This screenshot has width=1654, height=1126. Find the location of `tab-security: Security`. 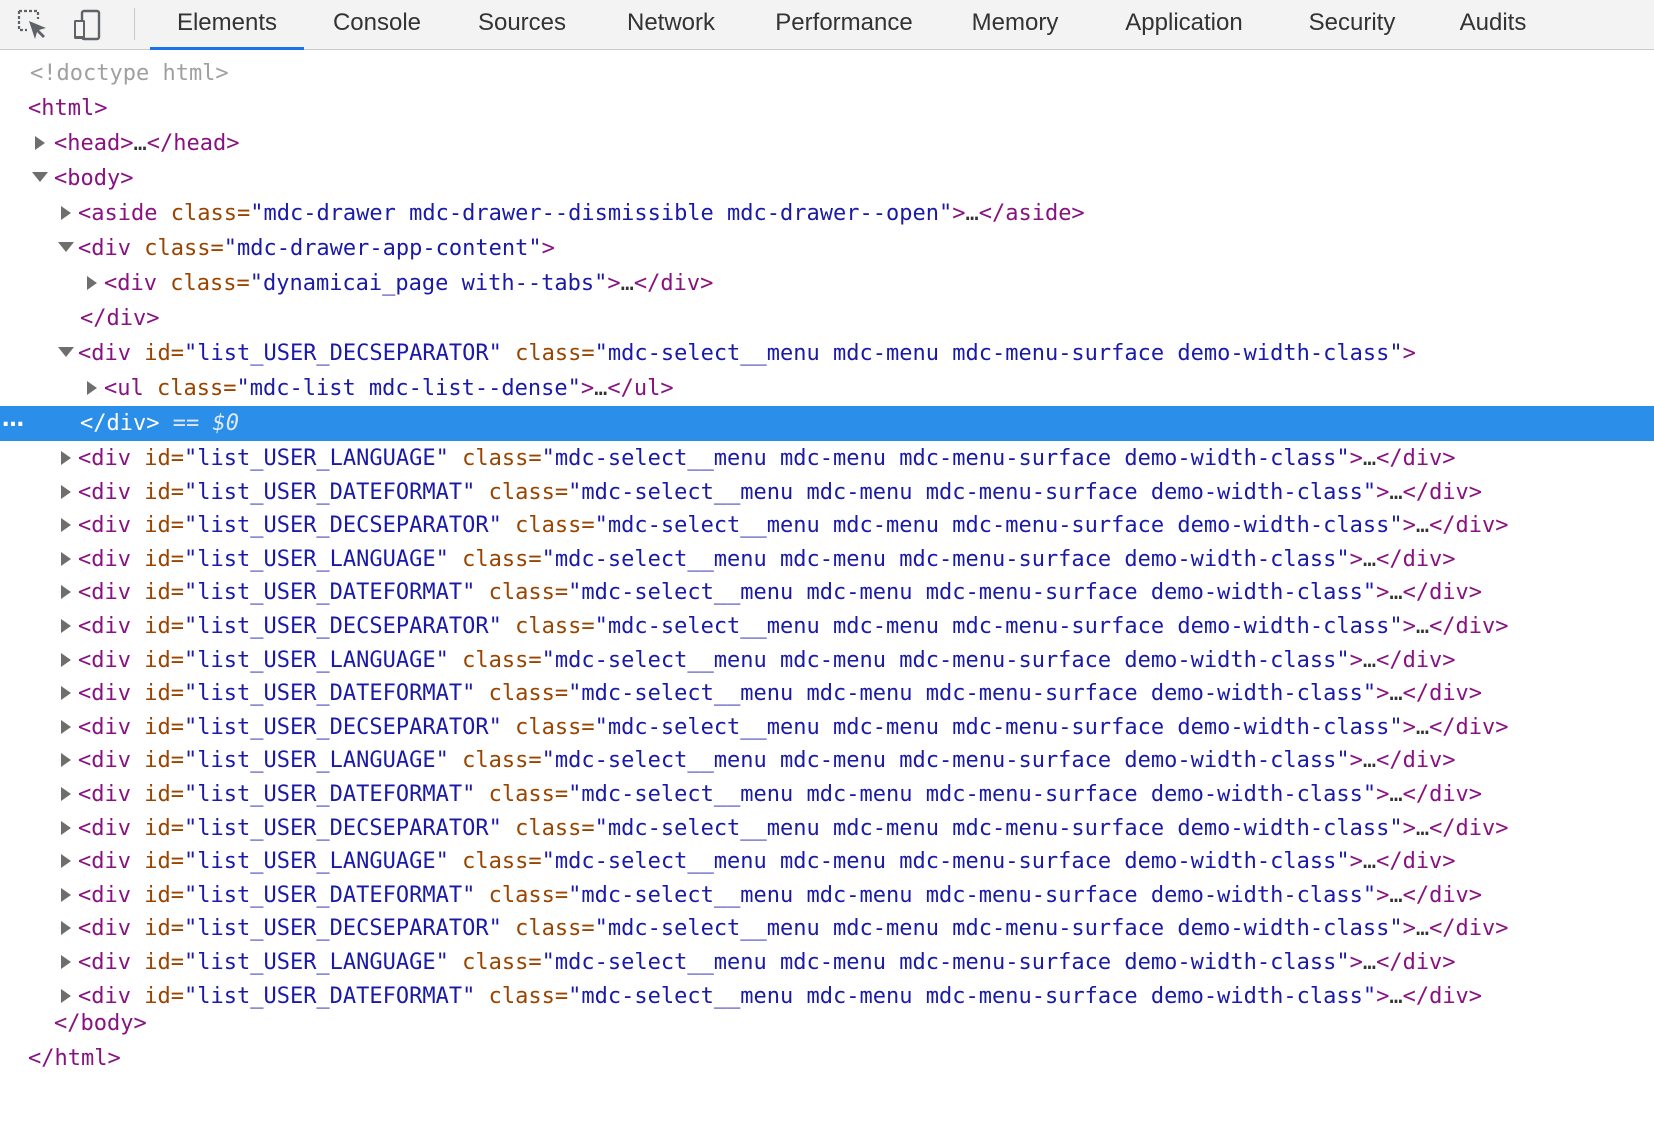

tab-security: Security is located at coordinates (1352, 25).